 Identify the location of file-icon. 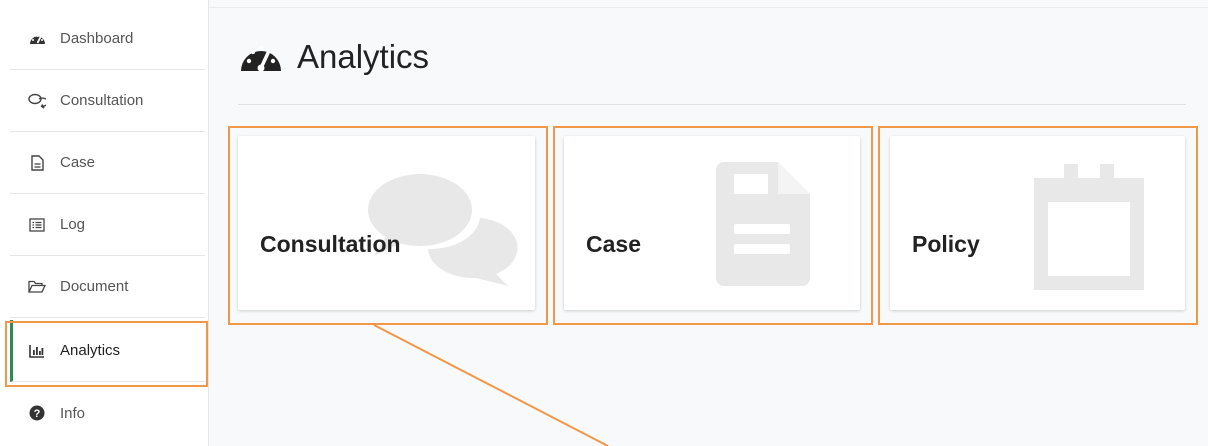
(37, 163).